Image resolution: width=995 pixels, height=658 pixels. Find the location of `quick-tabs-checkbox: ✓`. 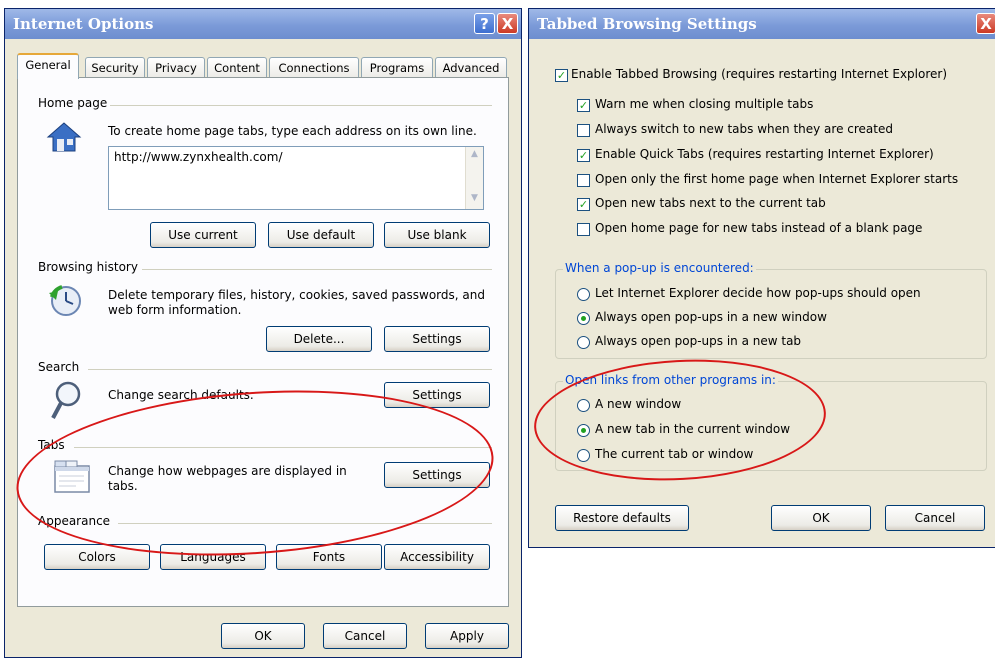

quick-tabs-checkbox: ✓ is located at coordinates (583, 155).